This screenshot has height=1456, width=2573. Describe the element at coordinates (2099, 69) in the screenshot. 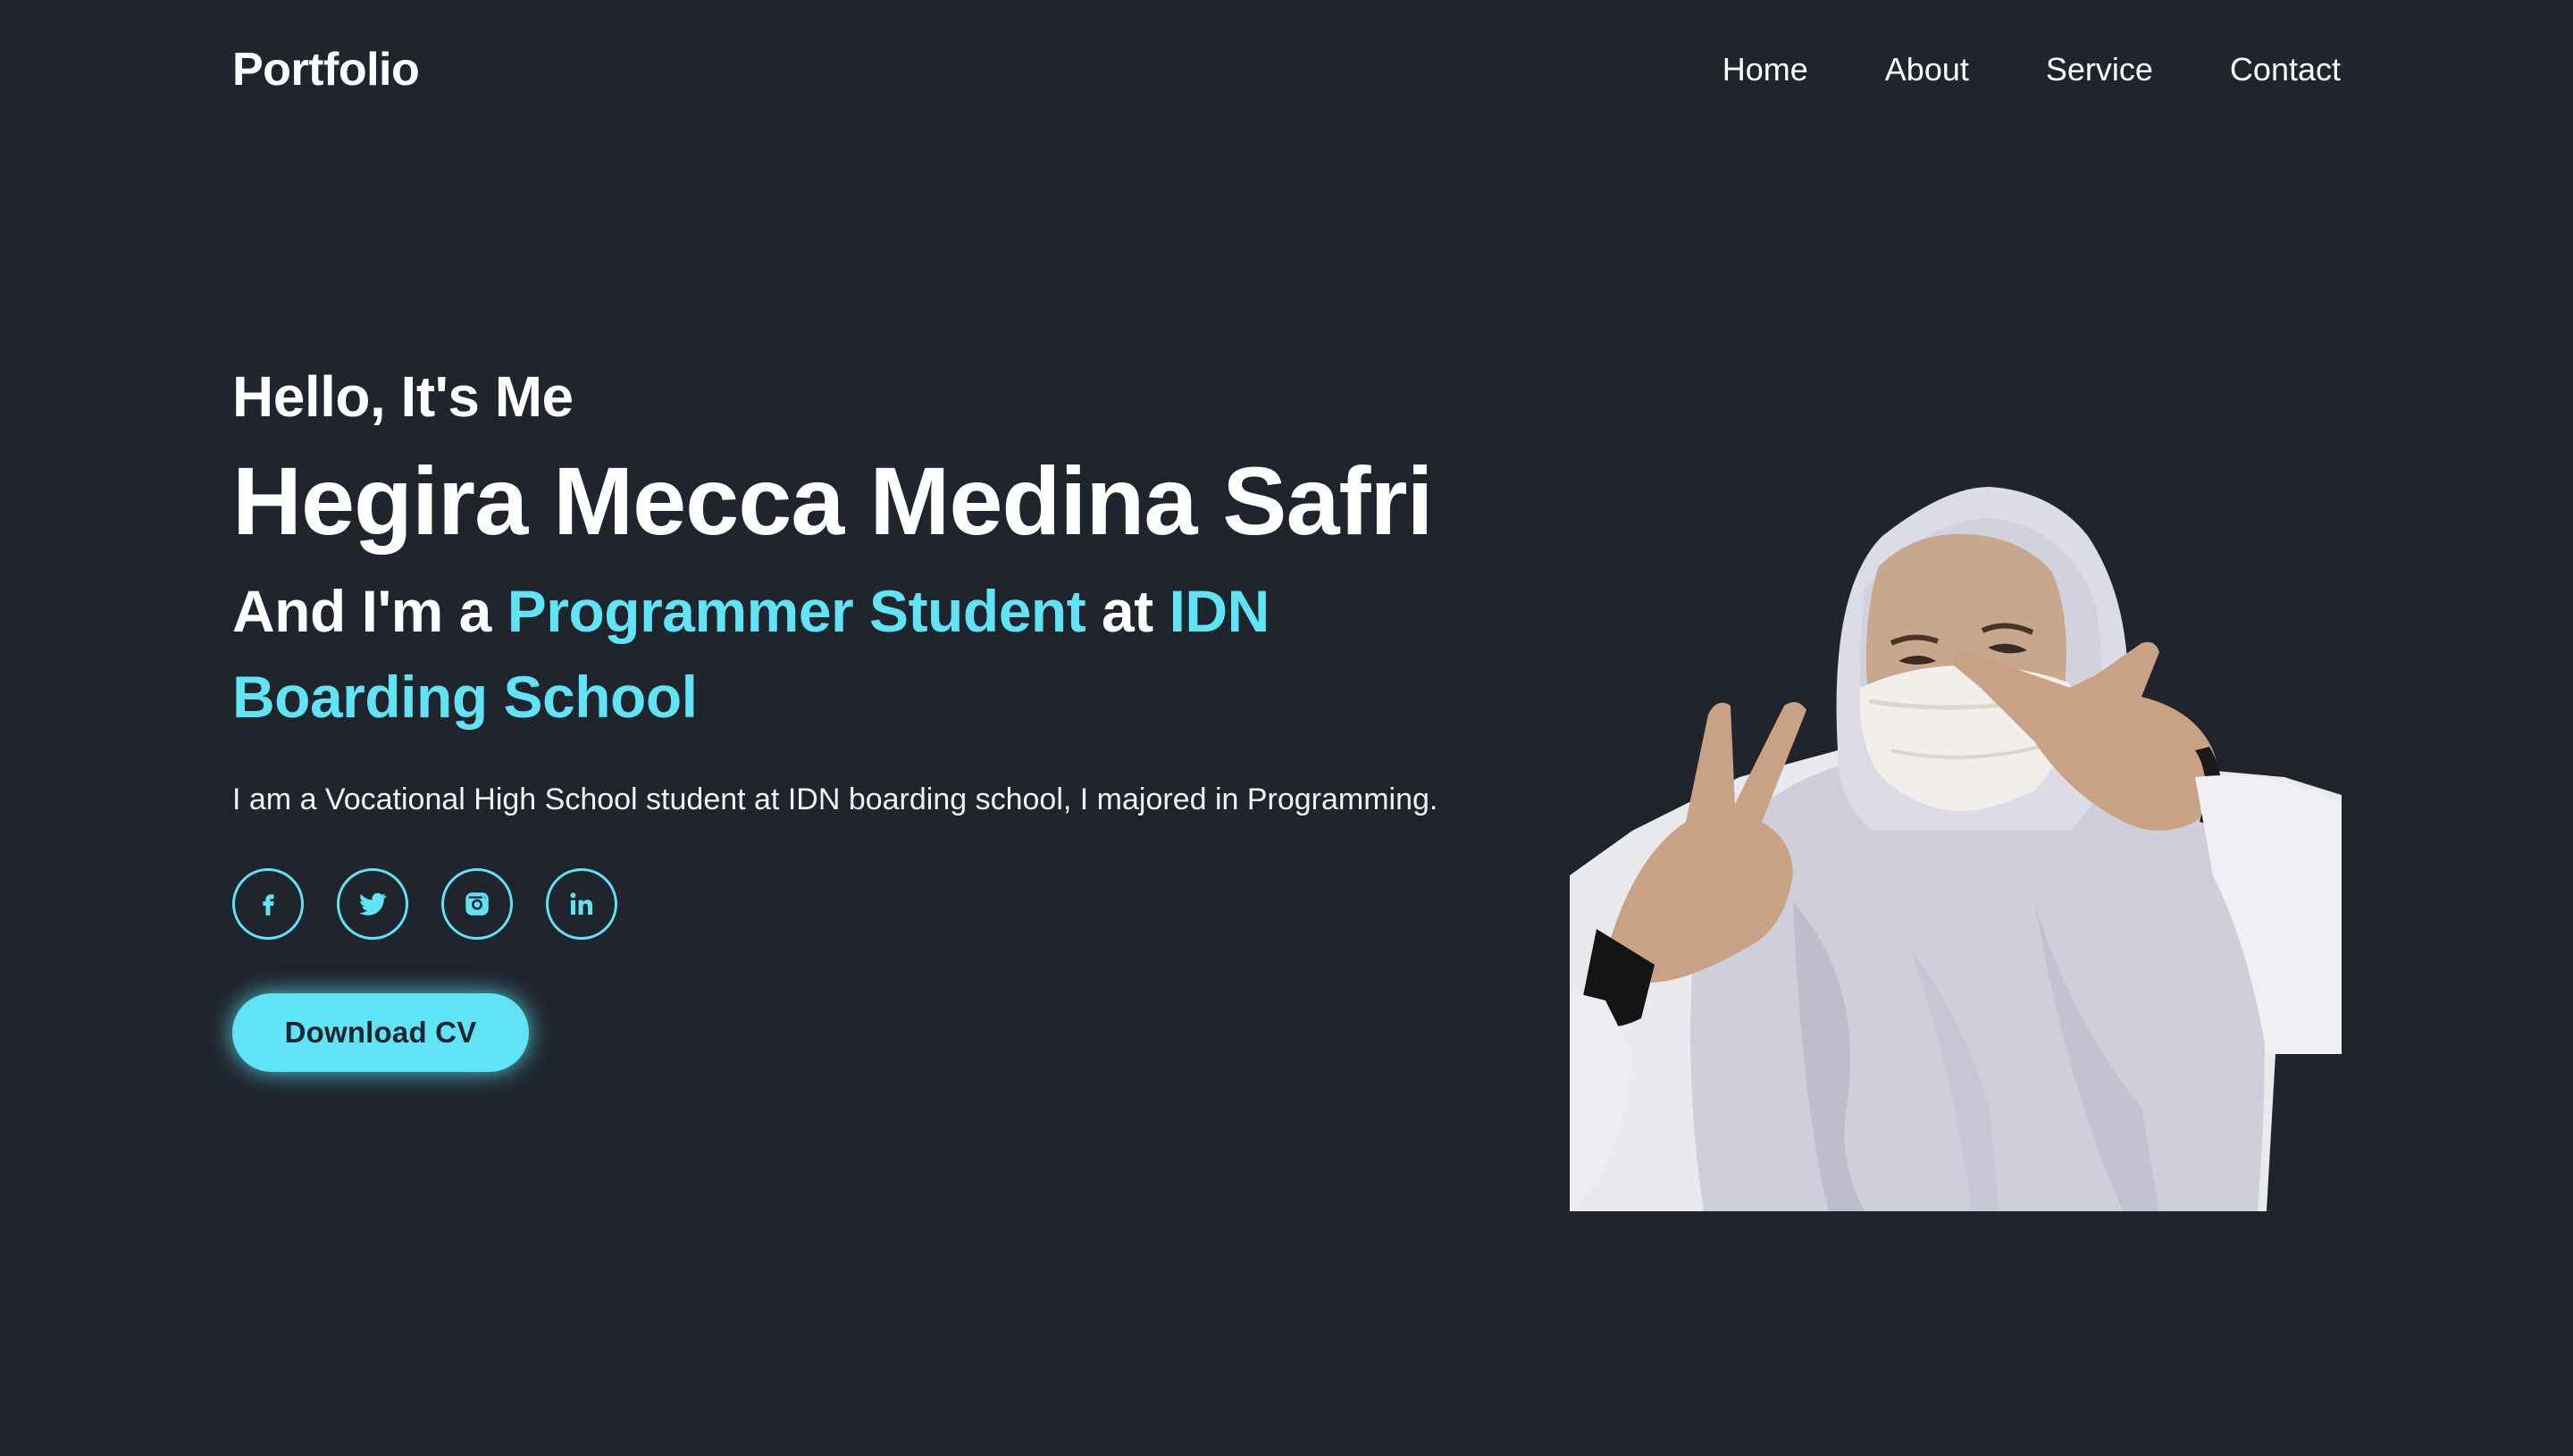

I see `nav-service: Service` at that location.